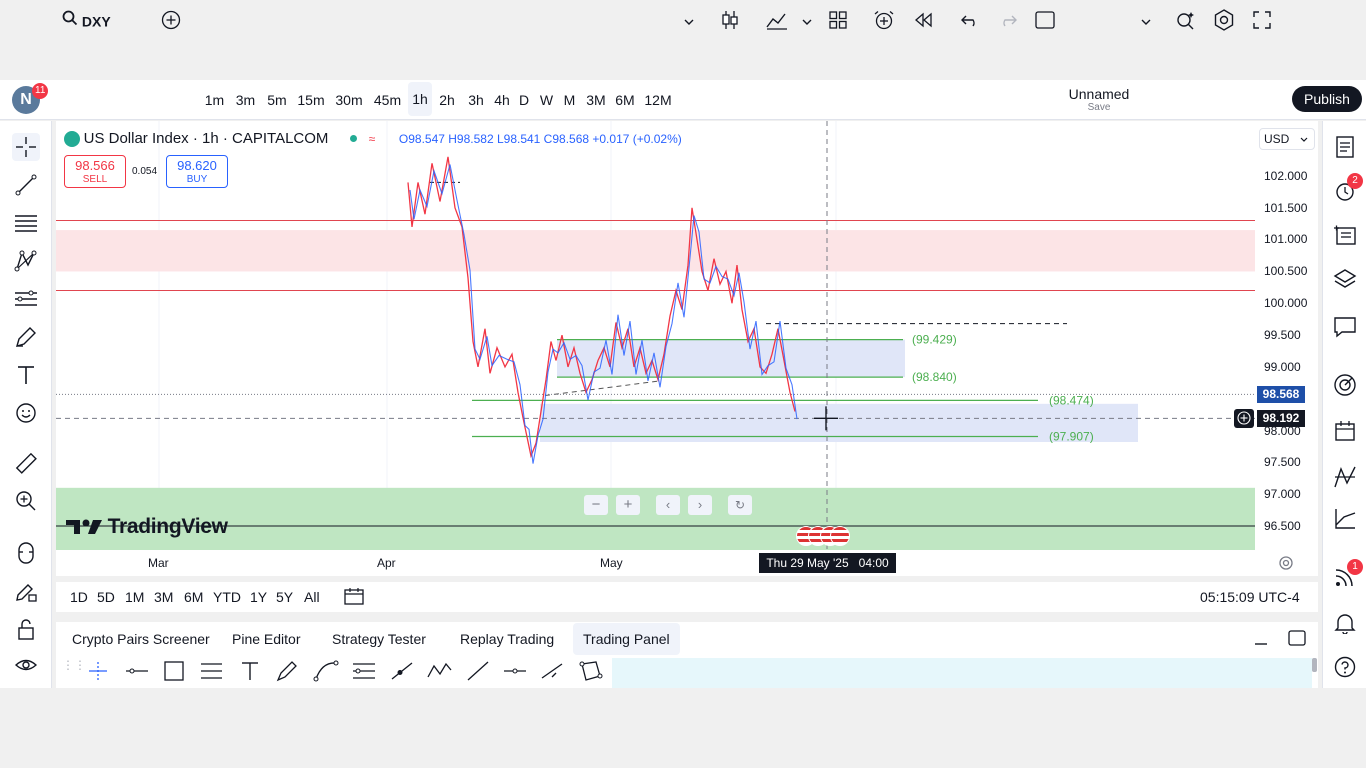  Describe the element at coordinates (141, 639) in the screenshot. I see `tab-crypto-pairs-screener: Crypto Pairs Screener` at that location.